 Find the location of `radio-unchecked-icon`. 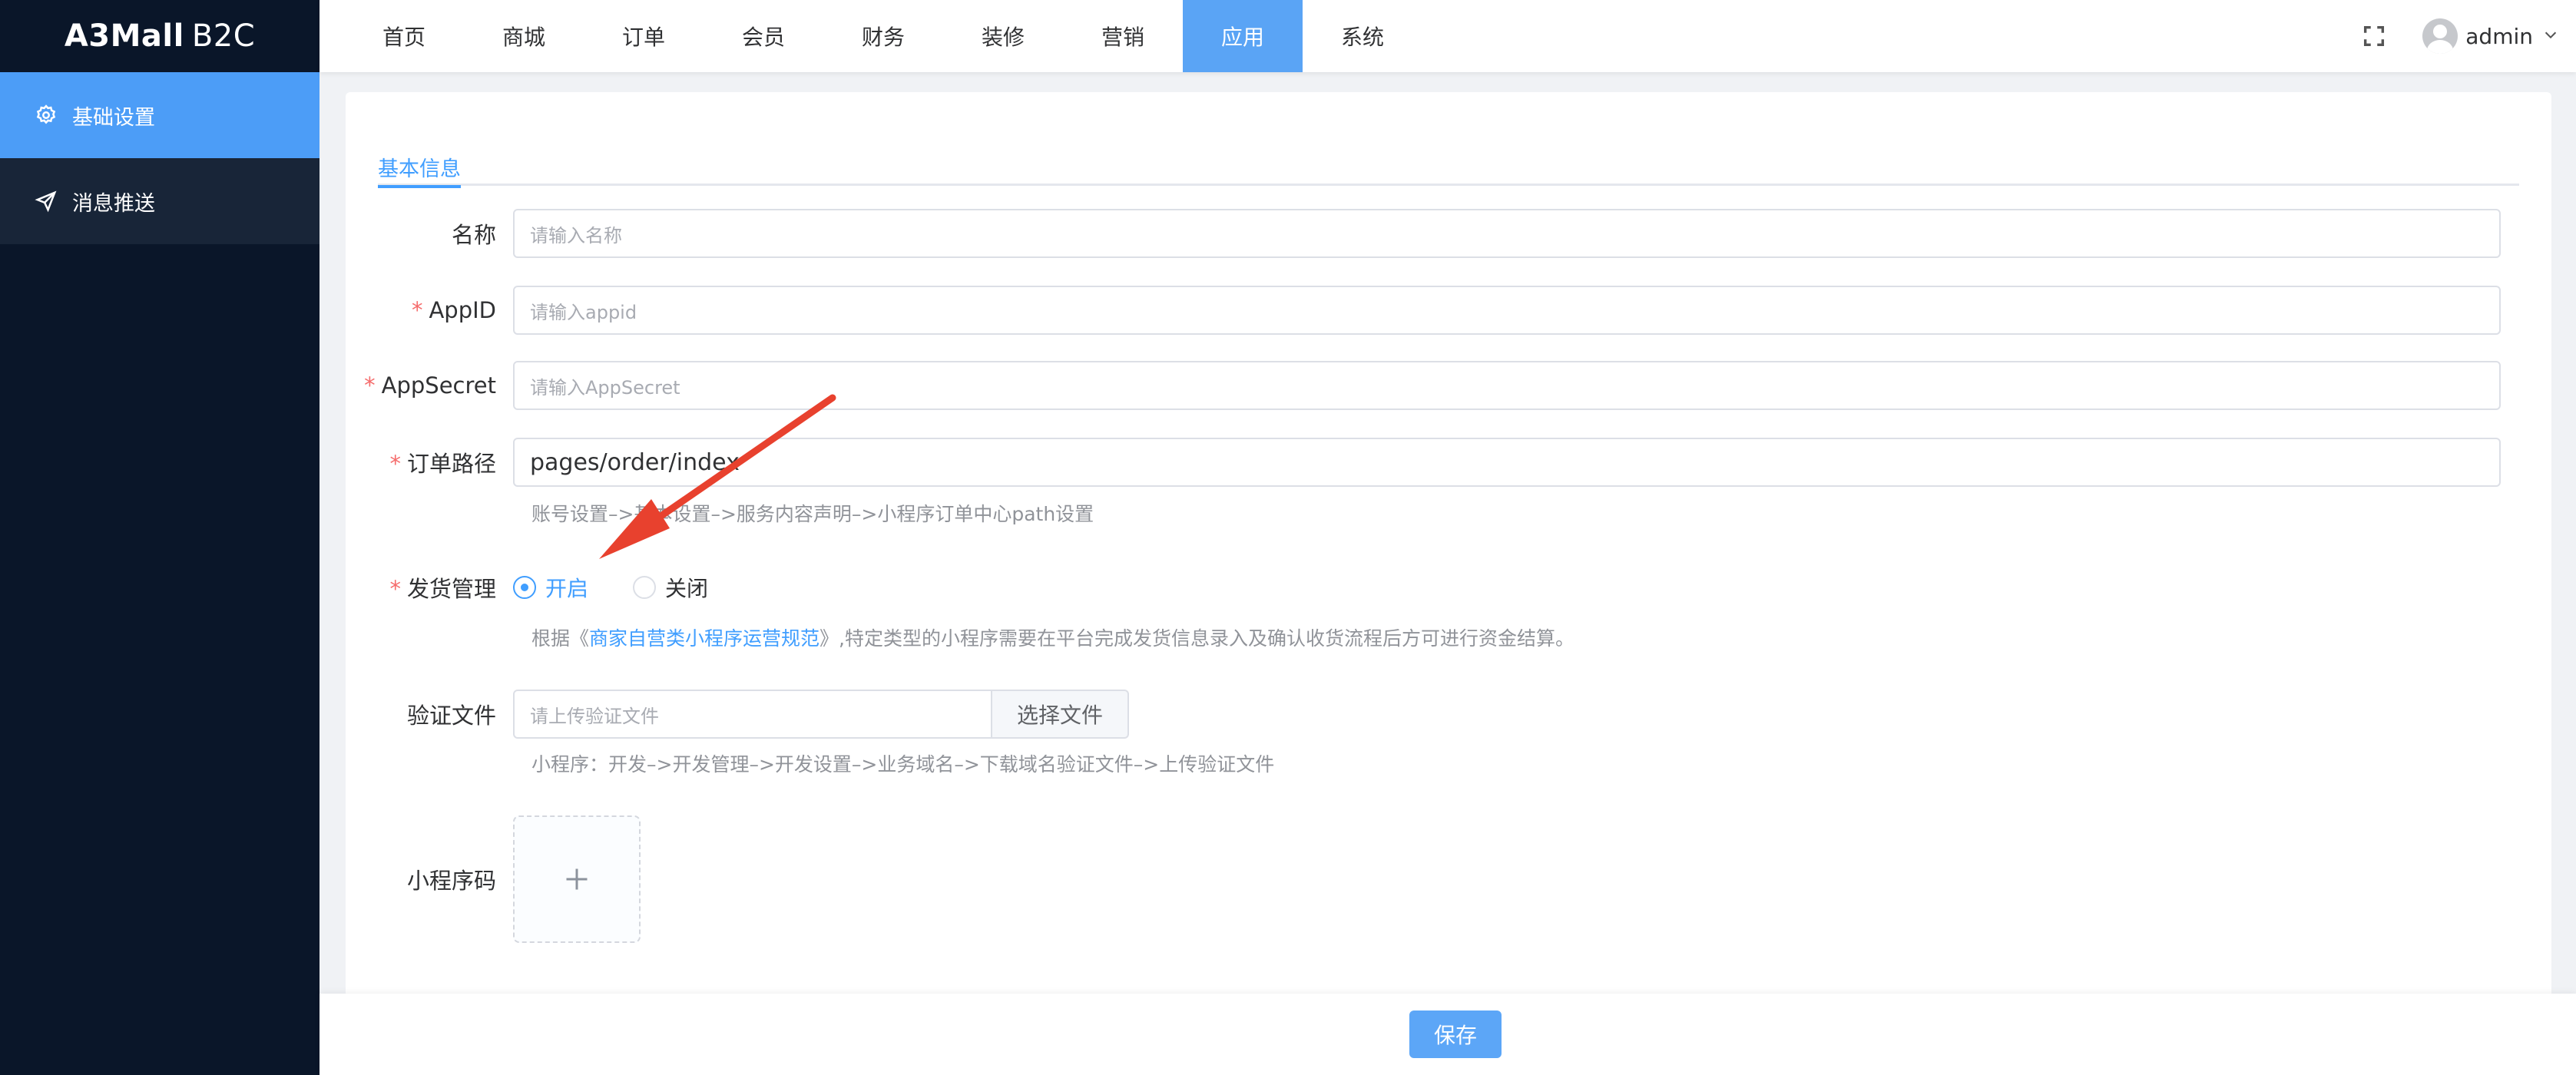

radio-unchecked-icon is located at coordinates (645, 588).